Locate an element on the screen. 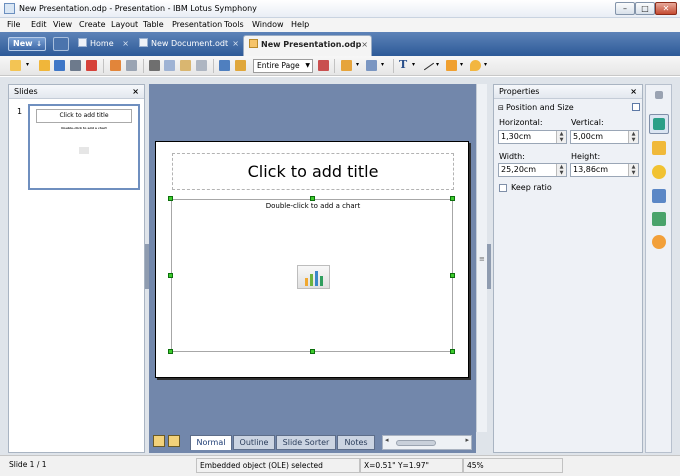 The height and width of the screenshot is (476, 680). star-icon is located at coordinates (659, 172).